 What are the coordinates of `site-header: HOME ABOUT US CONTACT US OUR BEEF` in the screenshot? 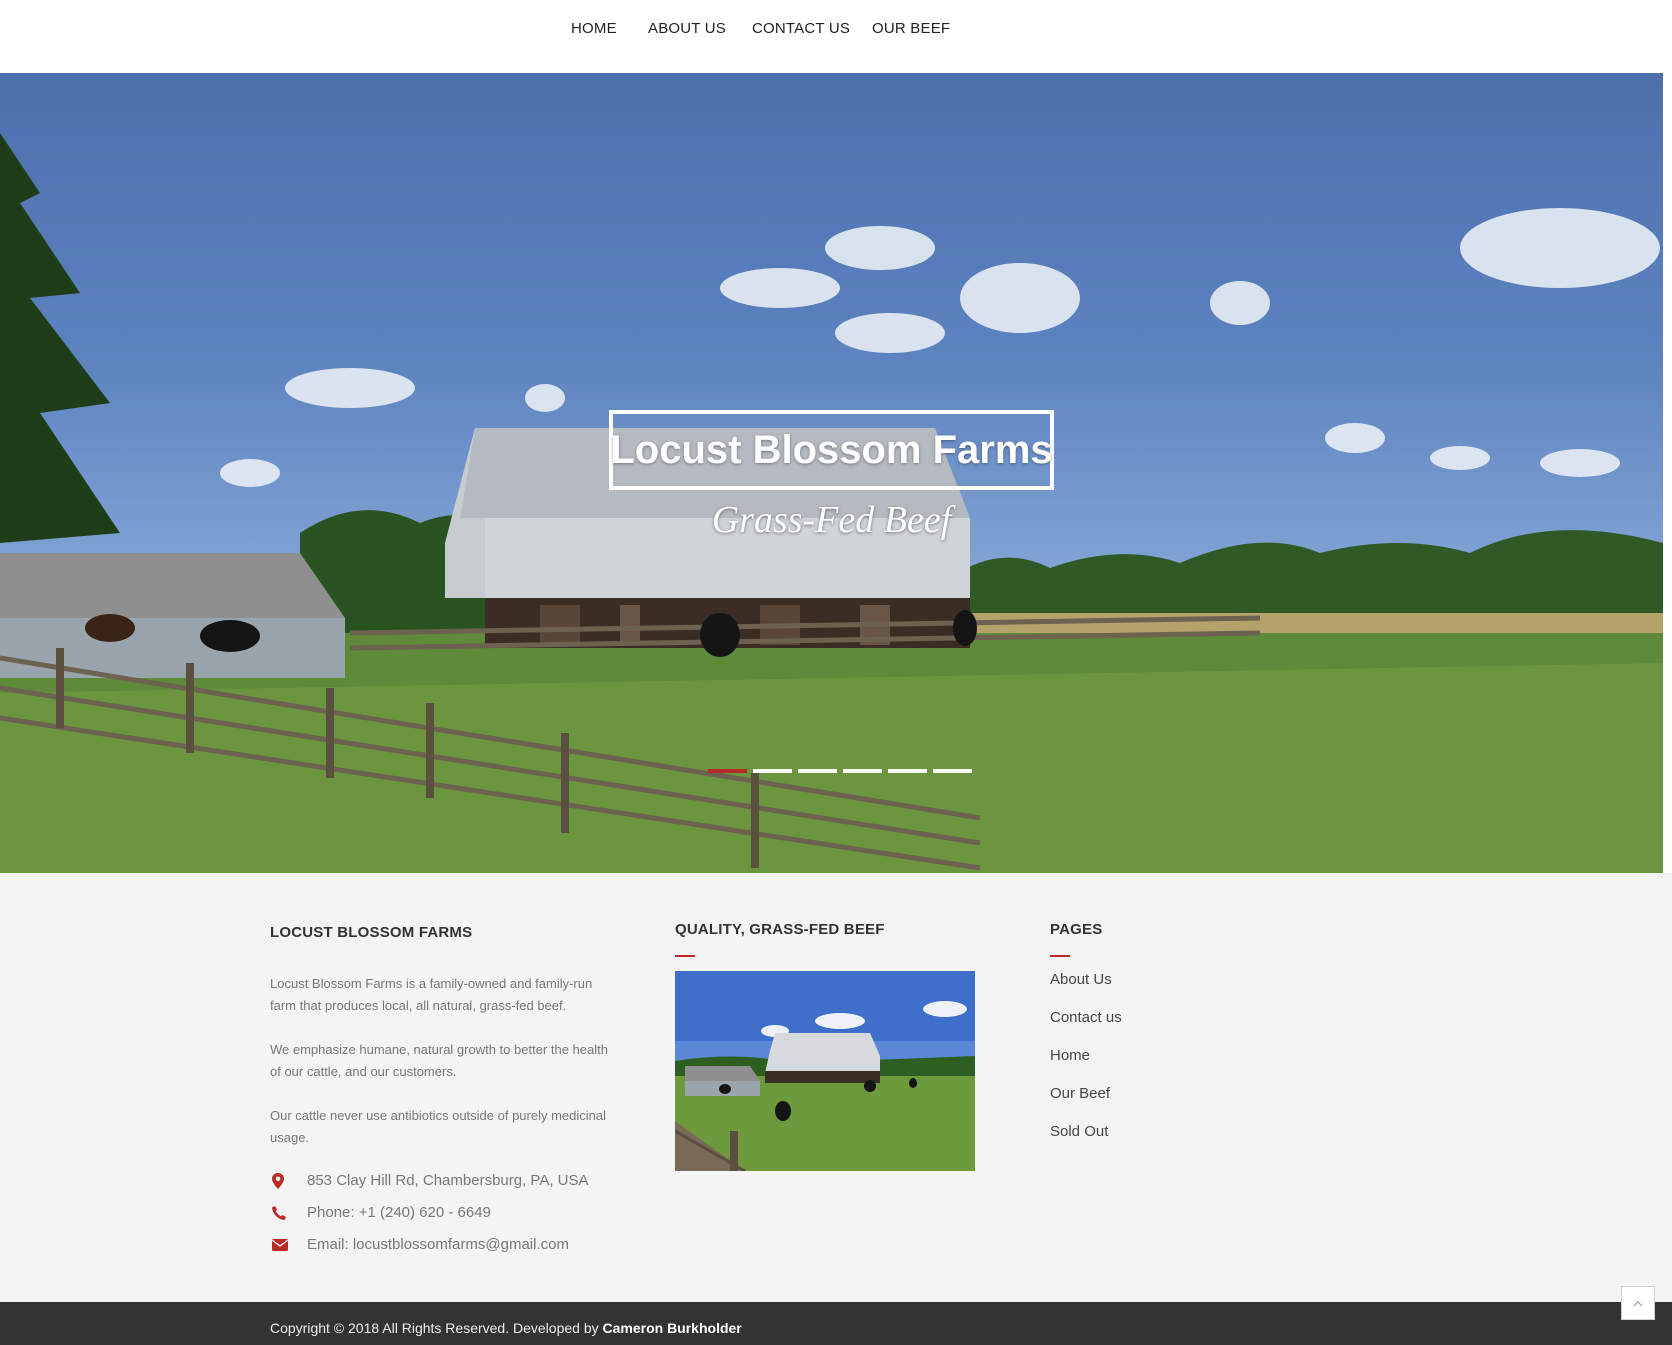 It's located at (836, 36).